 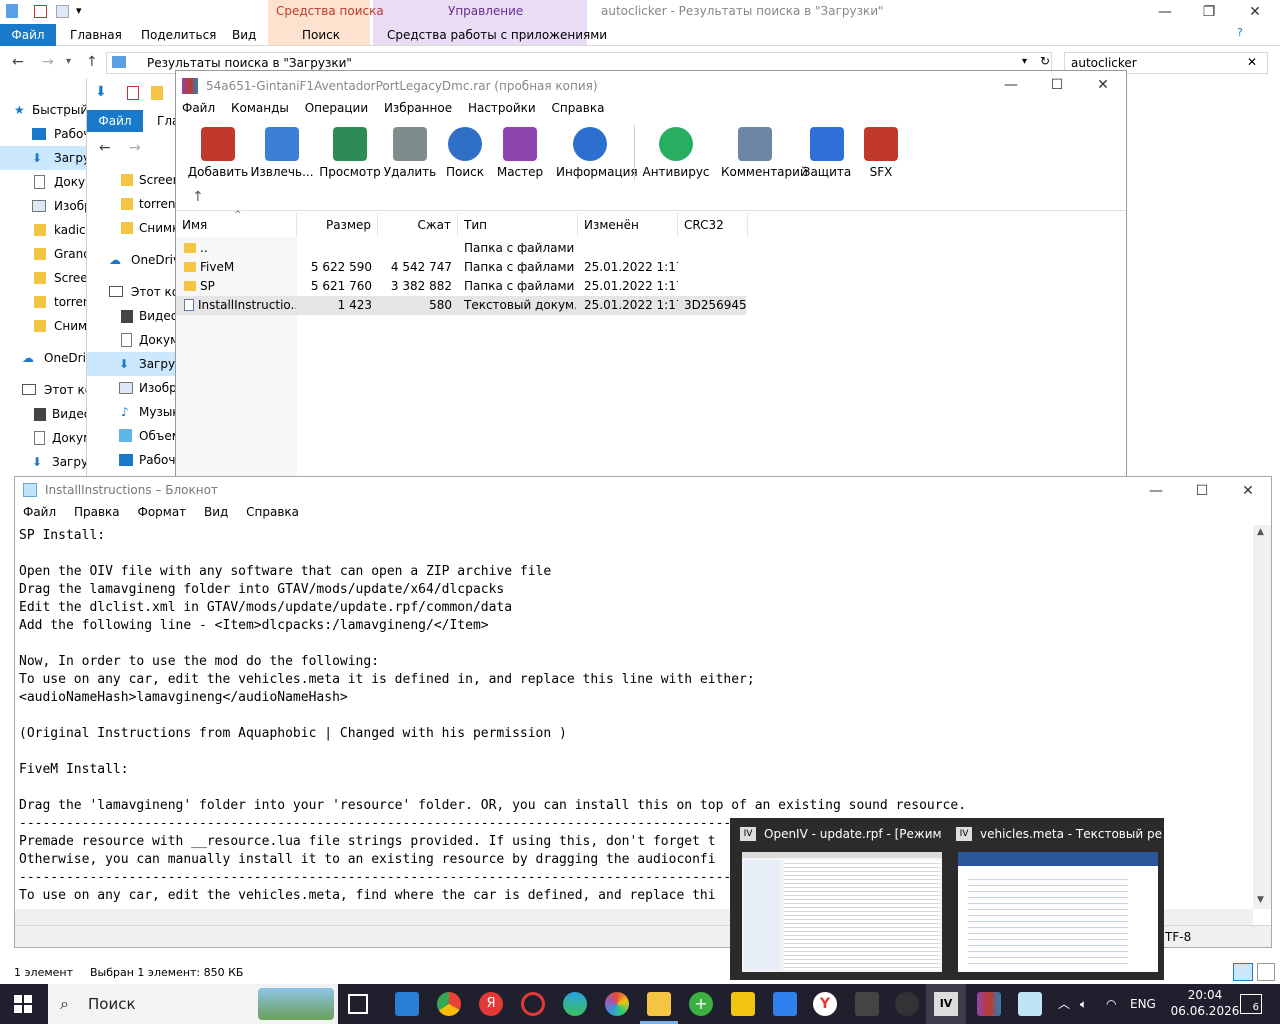 What do you see at coordinates (418, 108) in the screenshot?
I see `menu-favorites: Избранное` at bounding box center [418, 108].